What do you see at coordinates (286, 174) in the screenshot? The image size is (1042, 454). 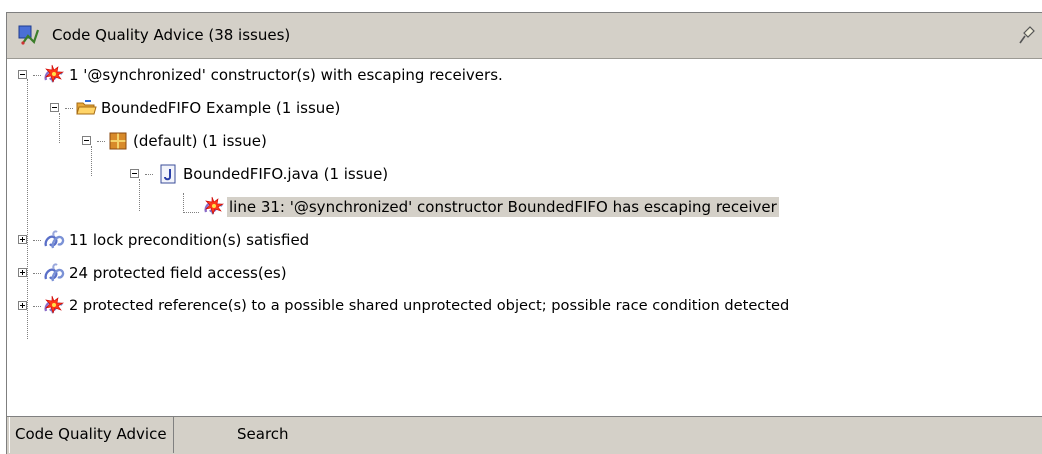 I see `tree-label: BoundedFIFO.java (1 issue)` at bounding box center [286, 174].